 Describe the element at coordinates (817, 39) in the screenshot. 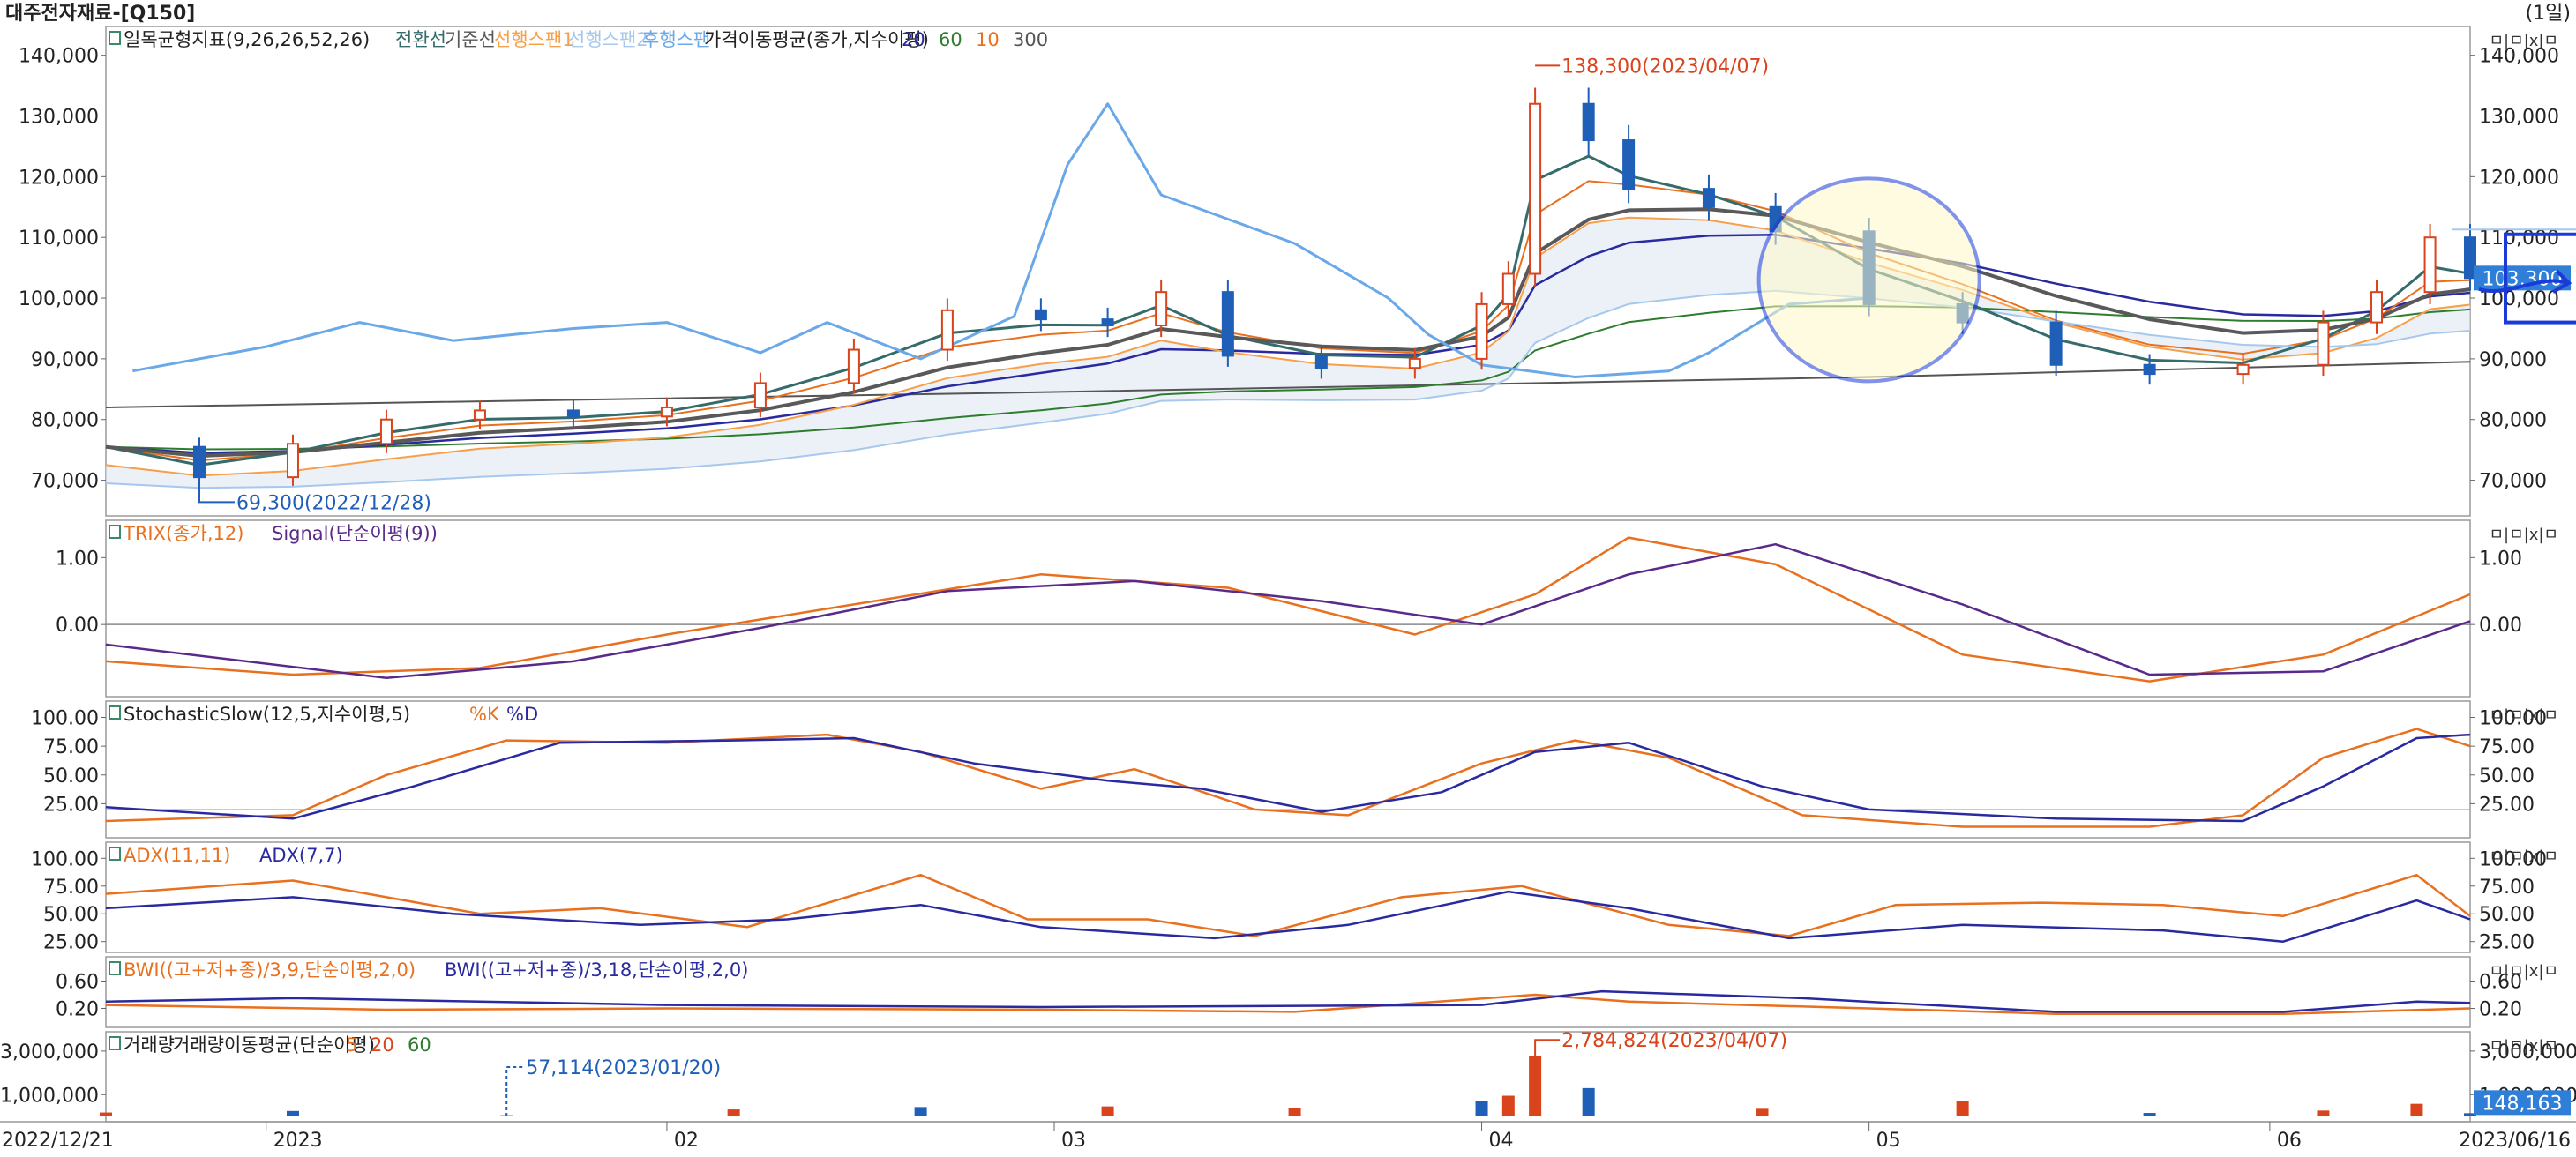

I see `legend-item: 가격이동평균(종가,지수이평)` at that location.